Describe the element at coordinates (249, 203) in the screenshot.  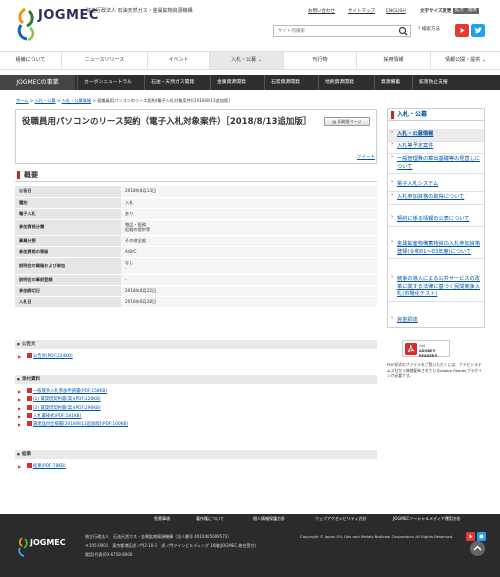
I see `overview-value: 入札` at that location.